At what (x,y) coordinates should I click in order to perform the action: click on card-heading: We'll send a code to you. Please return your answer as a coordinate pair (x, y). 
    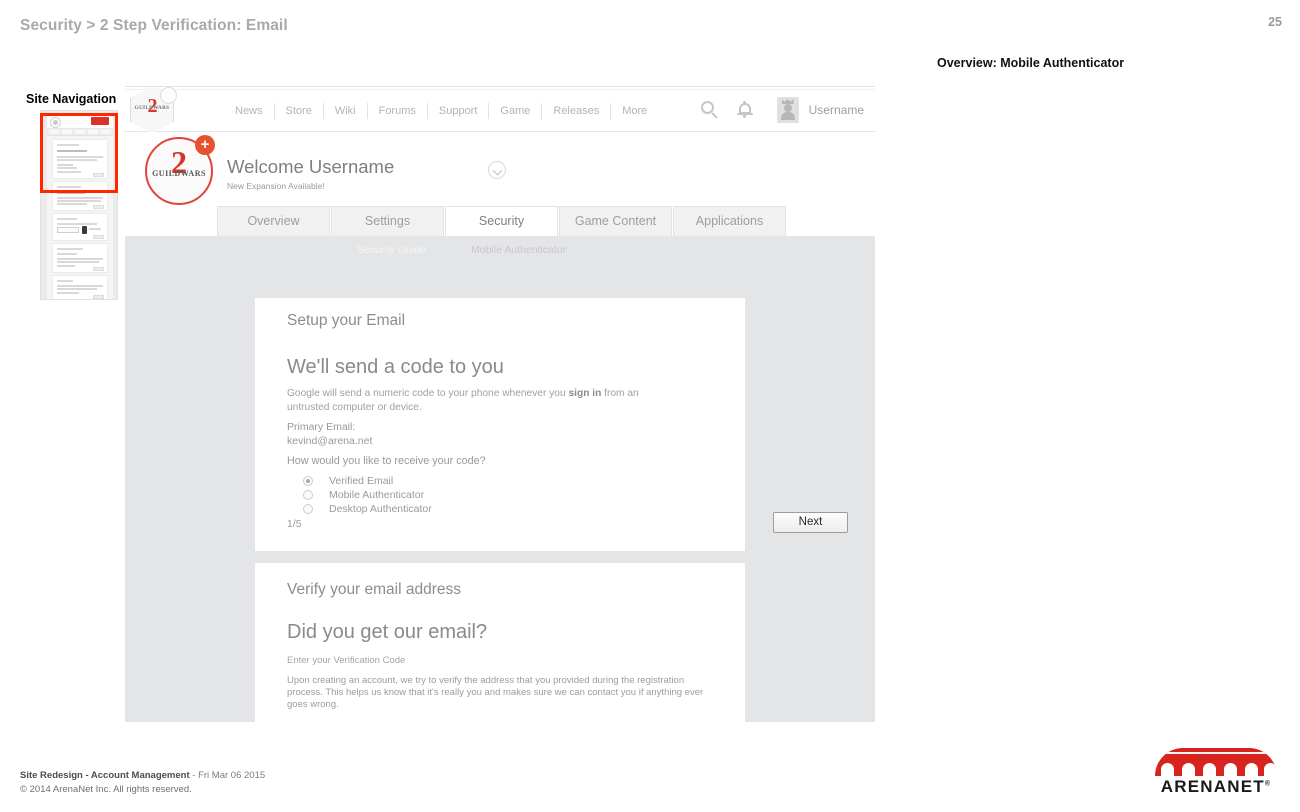
    Looking at the image, I should click on (395, 367).